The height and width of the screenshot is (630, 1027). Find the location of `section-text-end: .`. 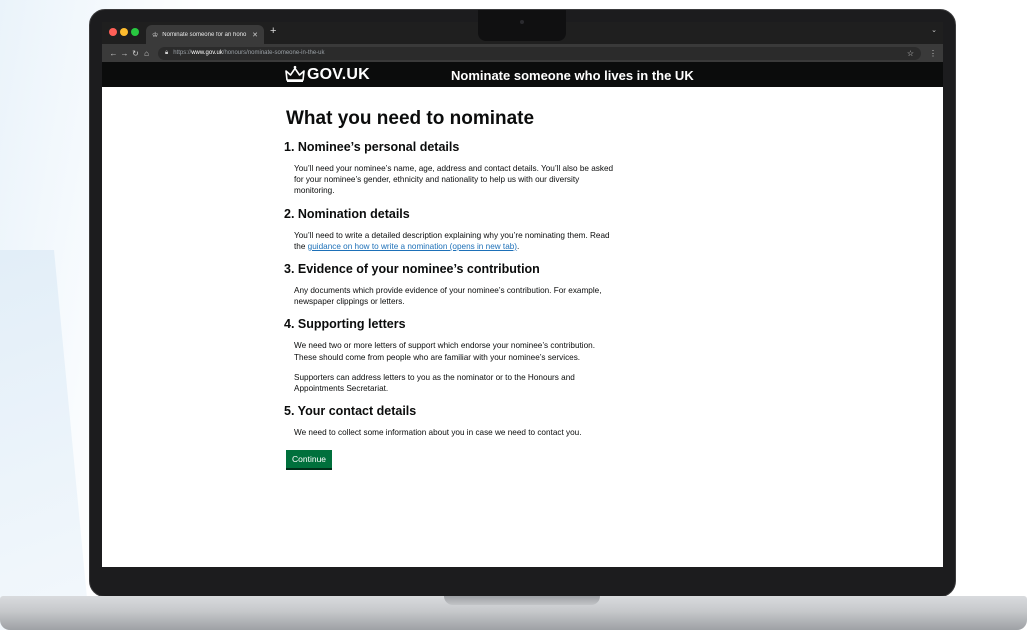

section-text-end: . is located at coordinates (518, 246).